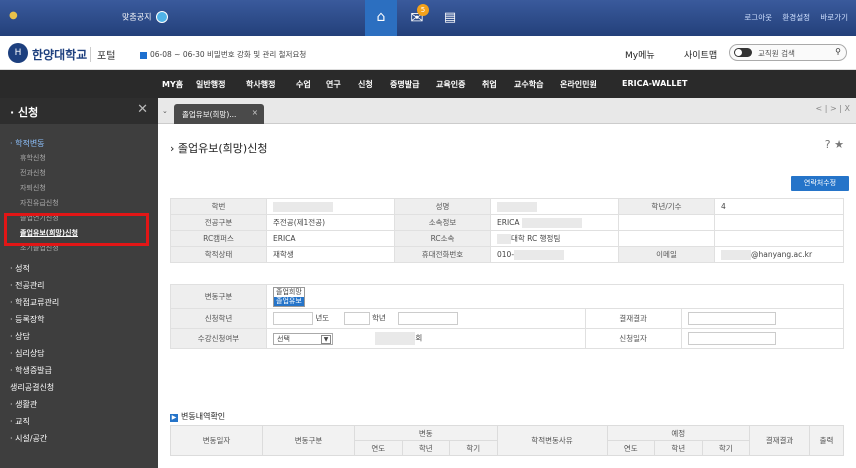 The image size is (856, 468). What do you see at coordinates (796, 17) in the screenshot?
I see `settings-link: 환경설정` at bounding box center [796, 17].